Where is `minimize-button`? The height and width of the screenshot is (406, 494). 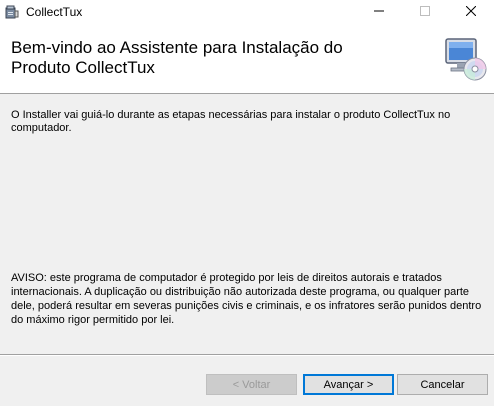 minimize-button is located at coordinates (379, 12).